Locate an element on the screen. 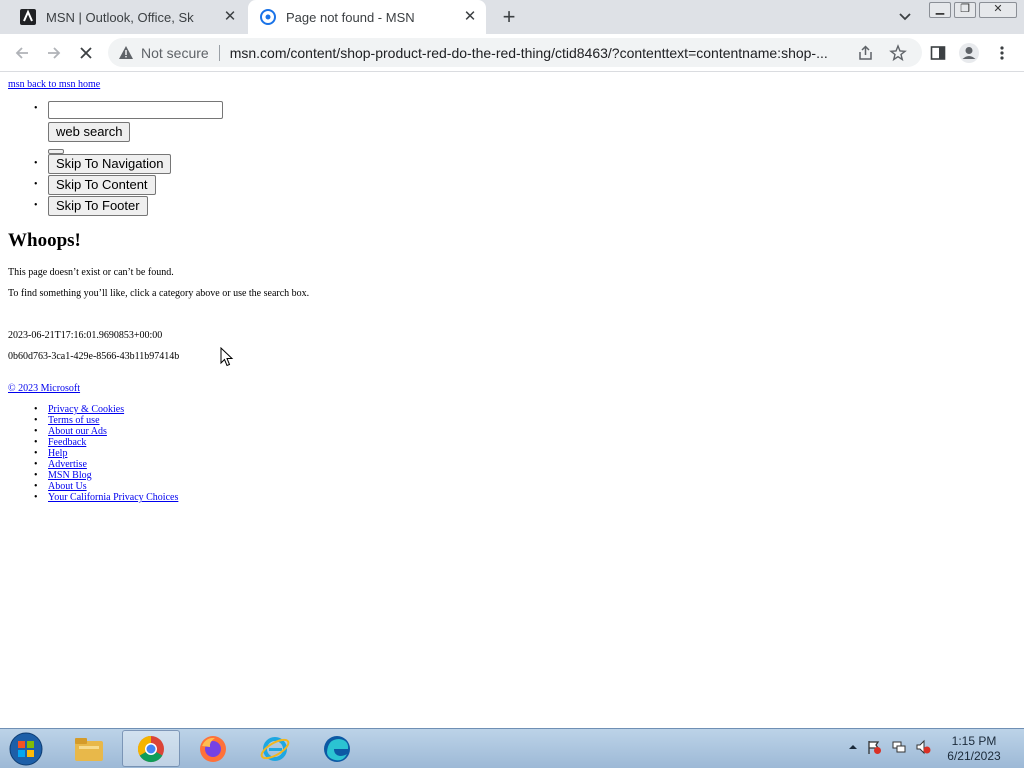 The width and height of the screenshot is (1024, 771). system-clock: 1:15 PM 6/21/2023 is located at coordinates (974, 749).